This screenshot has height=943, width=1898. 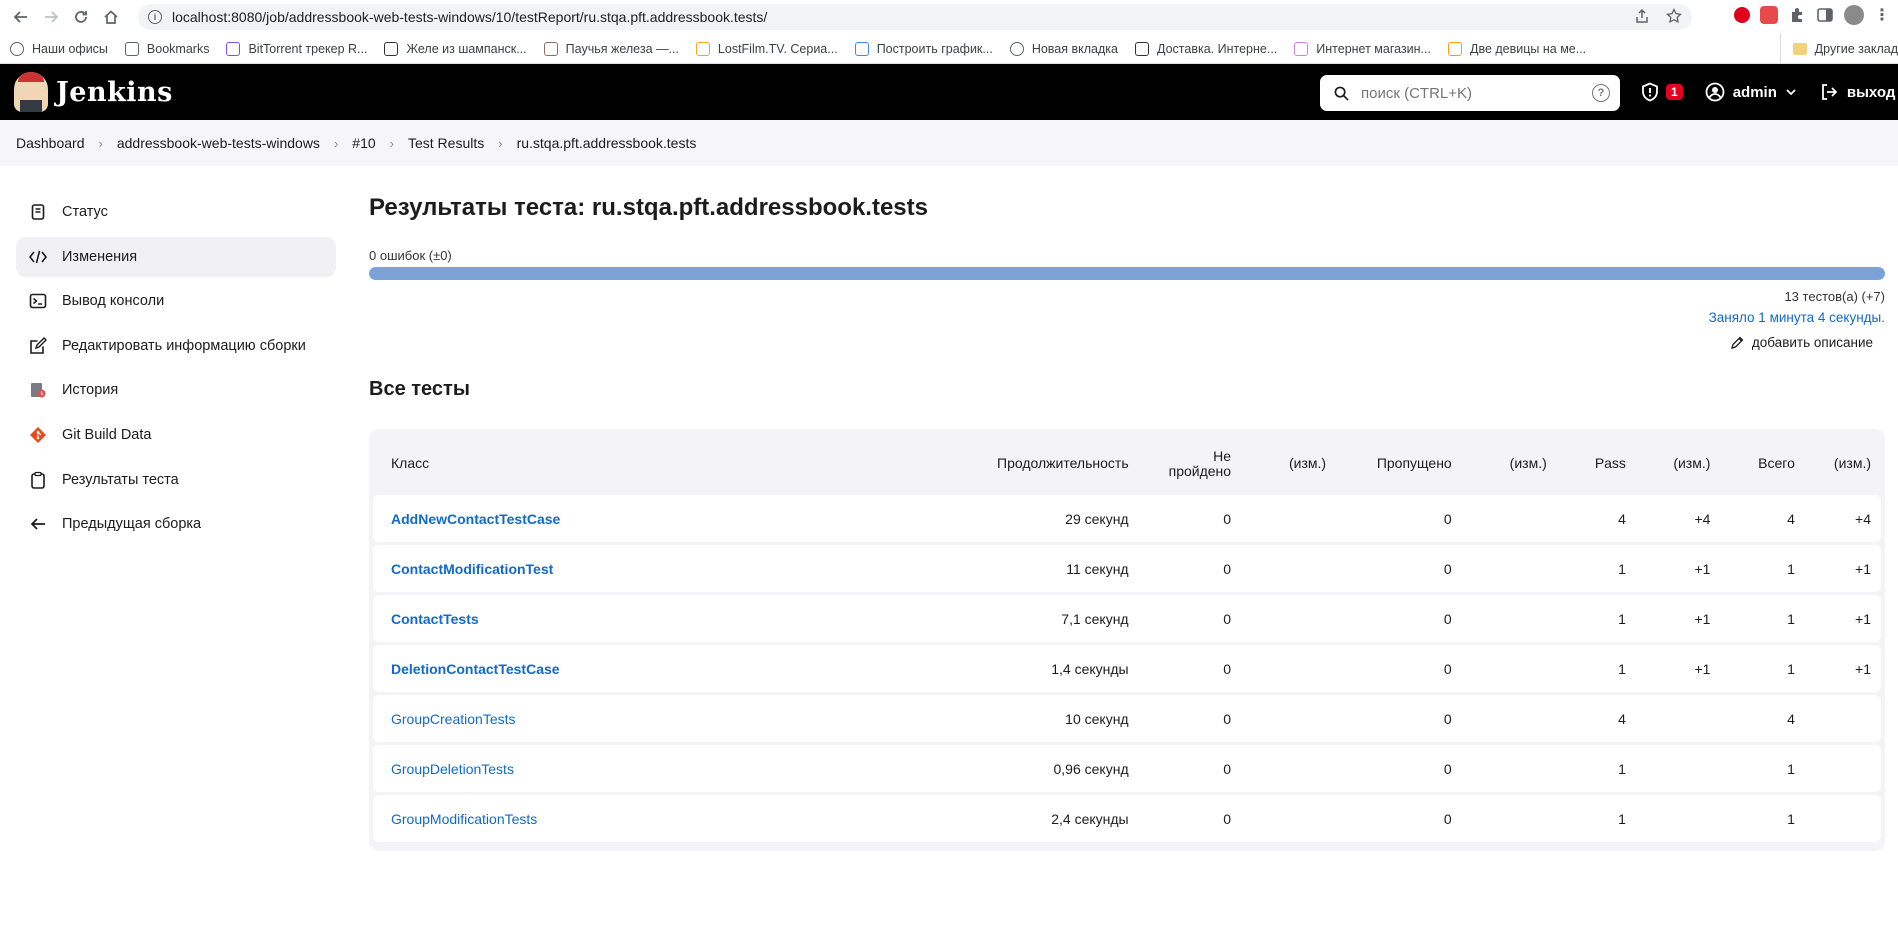 I want to click on bookmark-item: Наши офисы, so click(x=59, y=48).